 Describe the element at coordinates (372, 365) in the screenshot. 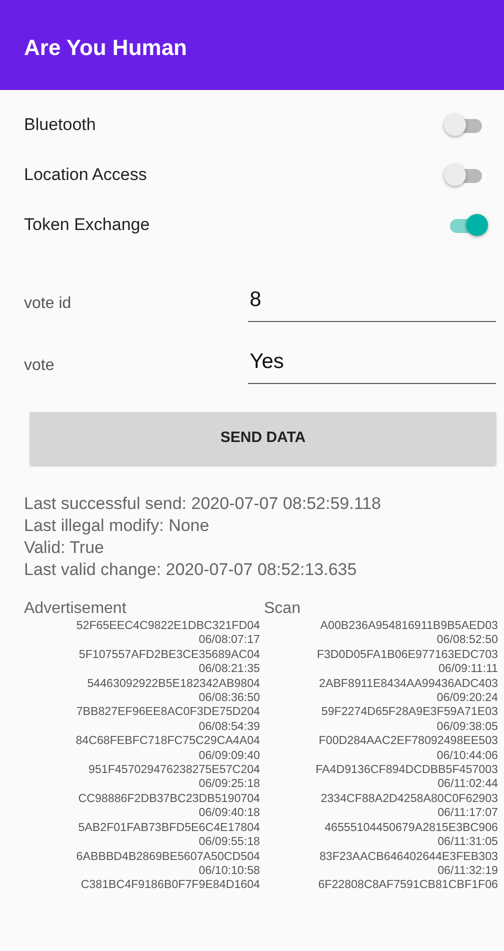

I see `input-field: Yes` at that location.